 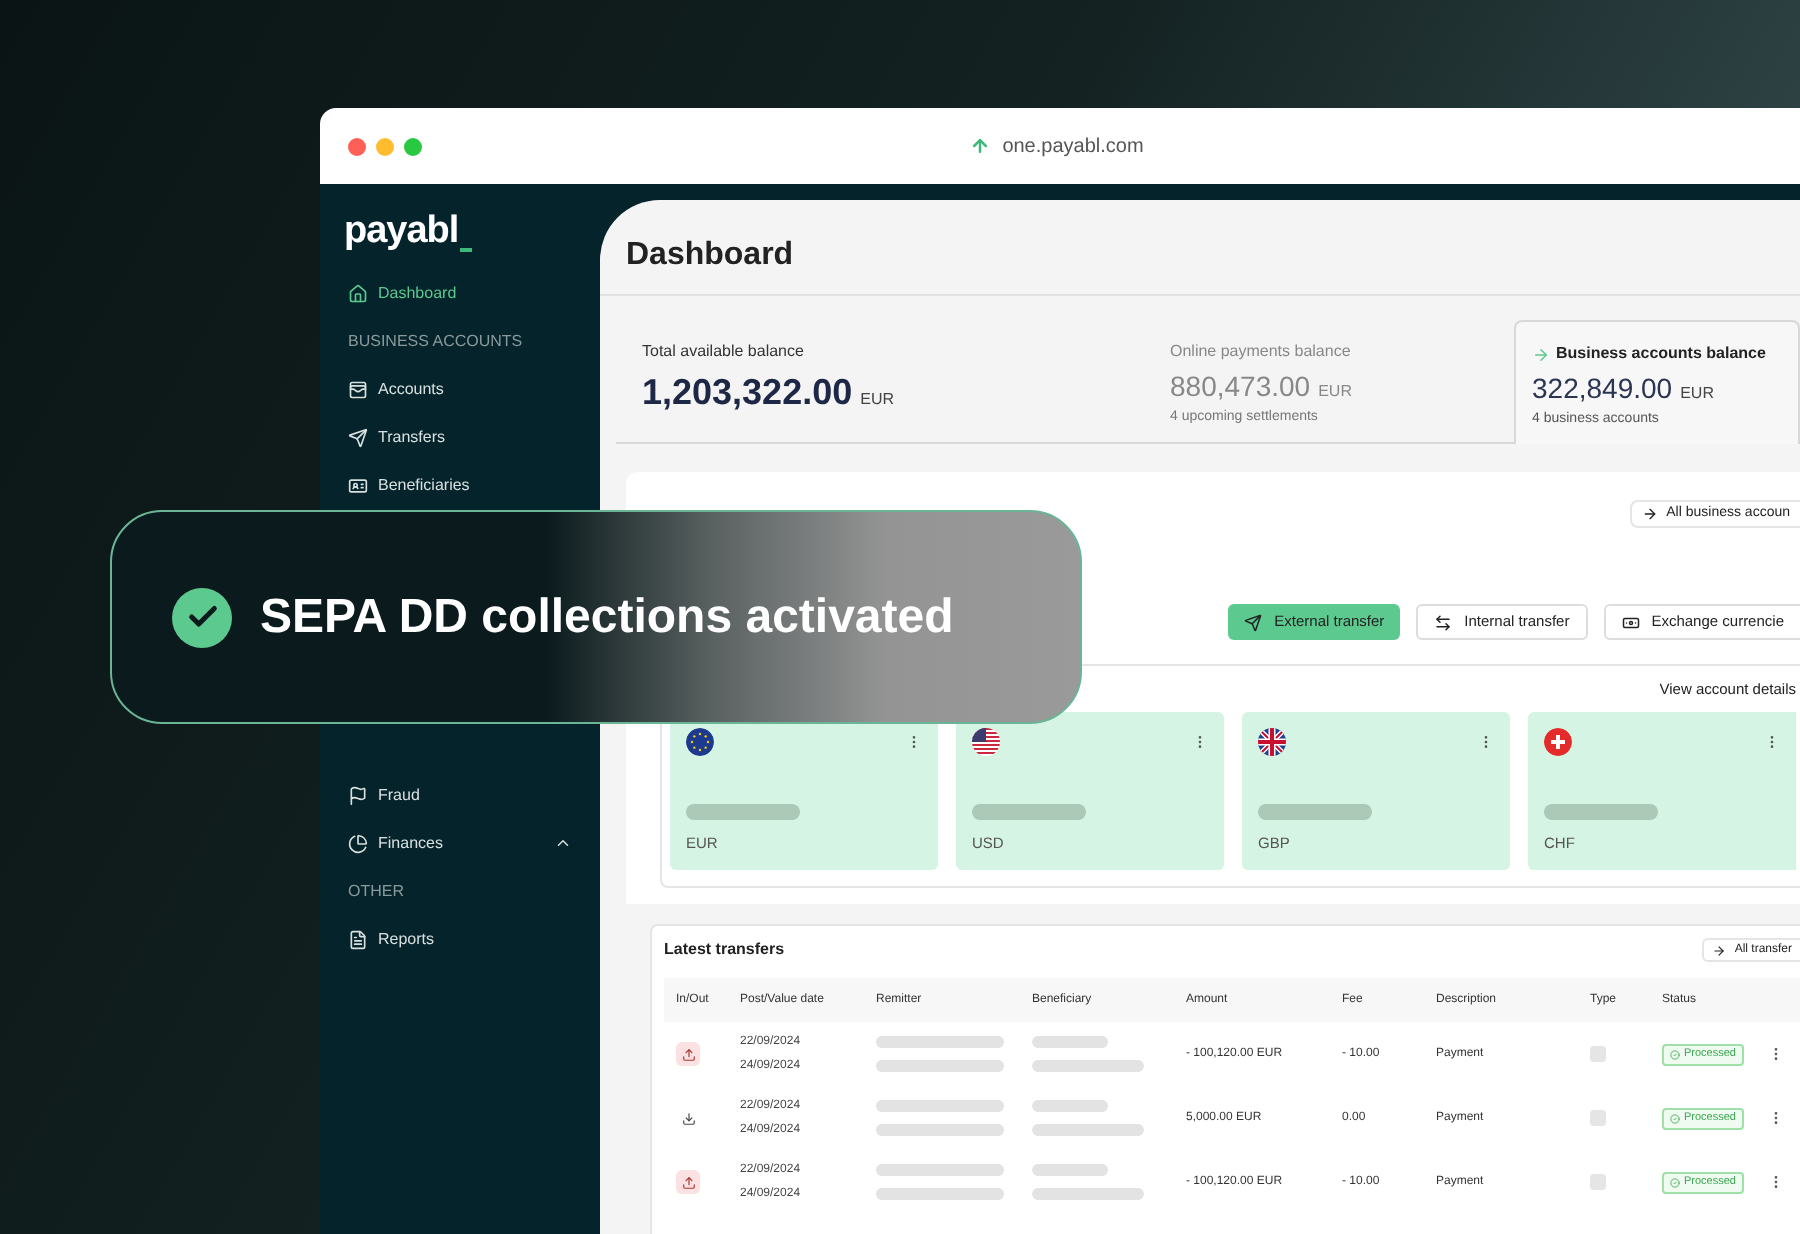 What do you see at coordinates (724, 950) in the screenshot?
I see `section-title: Latest transfers` at bounding box center [724, 950].